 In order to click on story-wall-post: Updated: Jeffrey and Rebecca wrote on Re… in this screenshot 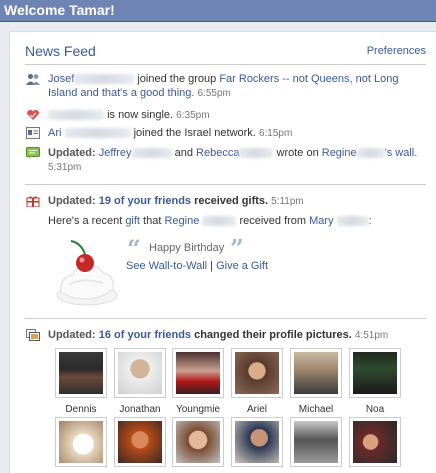, I will do `click(225, 161)`.